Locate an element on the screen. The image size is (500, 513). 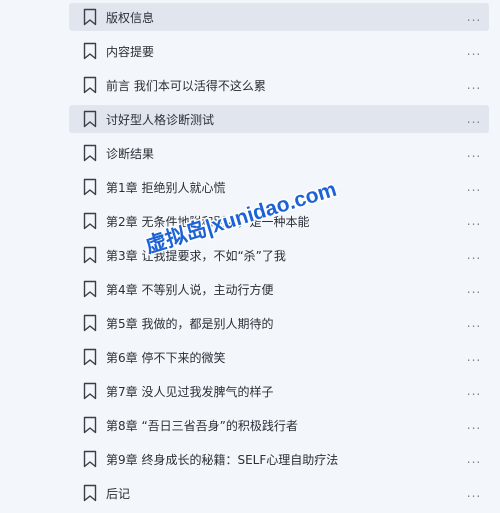
toc-item-label: 版权信息 is located at coordinates (130, 17).